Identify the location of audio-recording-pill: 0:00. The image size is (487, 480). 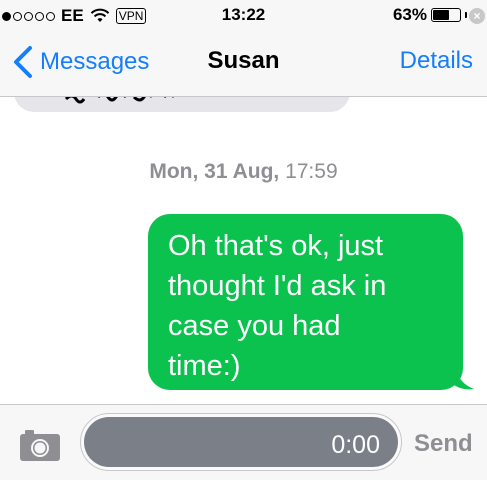
(241, 442).